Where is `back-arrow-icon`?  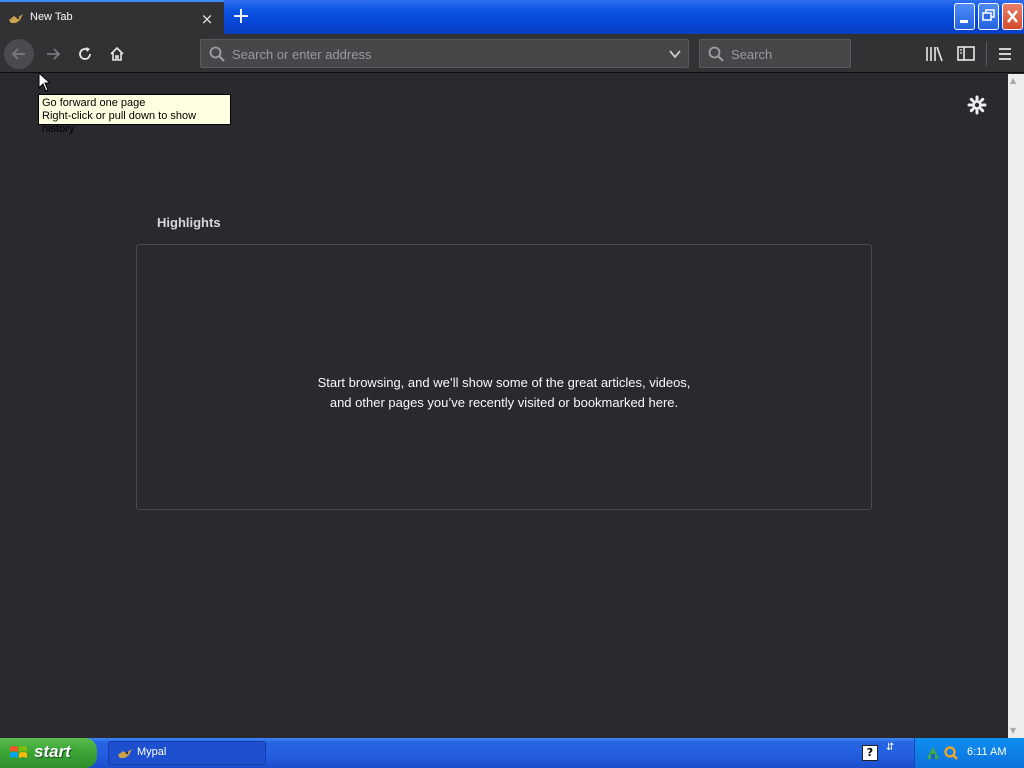
back-arrow-icon is located at coordinates (18, 54).